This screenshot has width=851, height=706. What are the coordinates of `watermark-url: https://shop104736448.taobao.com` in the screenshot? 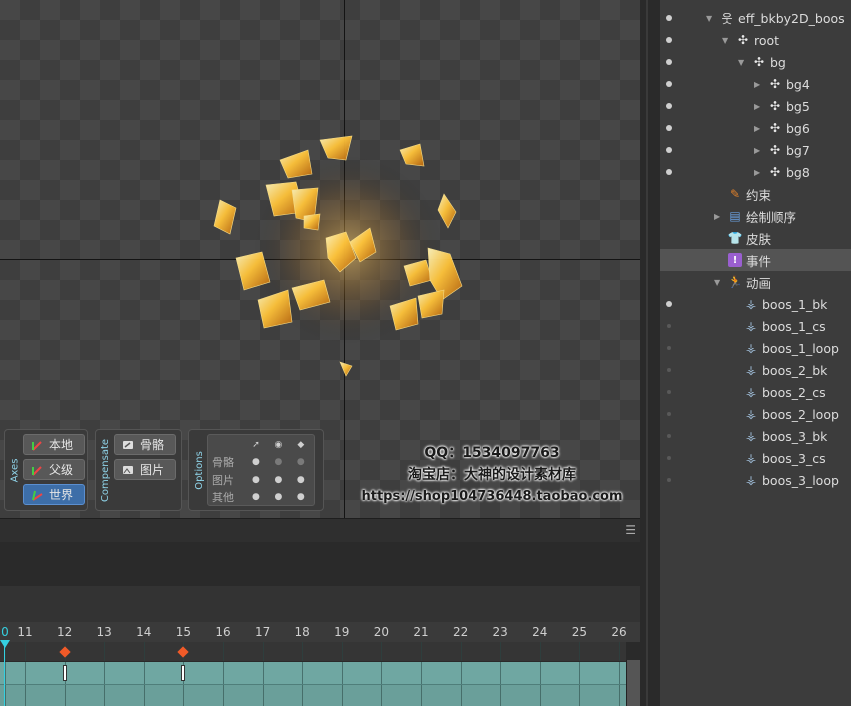 It's located at (492, 496).